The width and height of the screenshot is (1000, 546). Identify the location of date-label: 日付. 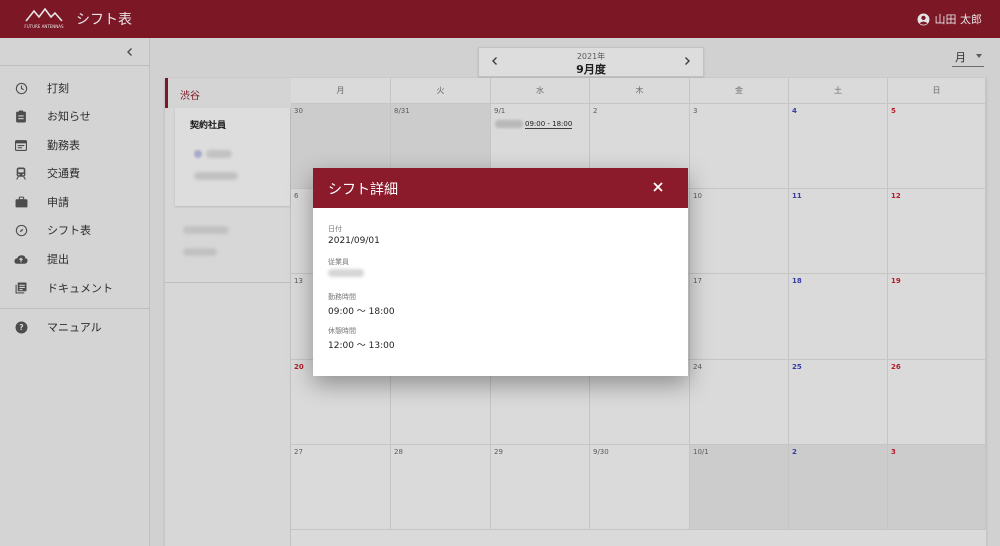
(335, 229).